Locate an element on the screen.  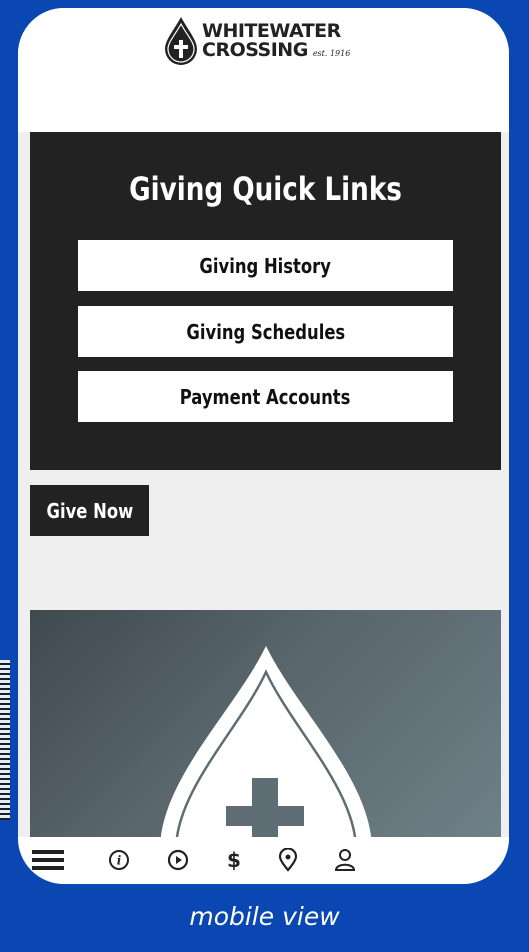
site-header: WHITEWATER CROSSING est. 1916 is located at coordinates (263, 70).